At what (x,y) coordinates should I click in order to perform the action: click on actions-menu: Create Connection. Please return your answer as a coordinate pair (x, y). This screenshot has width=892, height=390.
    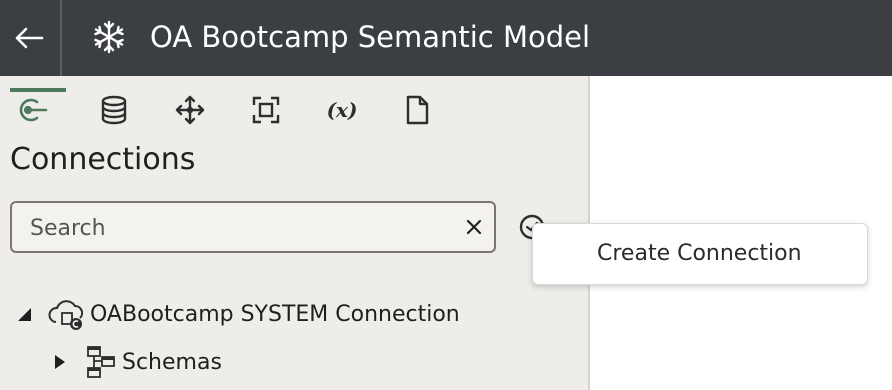
    Looking at the image, I should click on (700, 254).